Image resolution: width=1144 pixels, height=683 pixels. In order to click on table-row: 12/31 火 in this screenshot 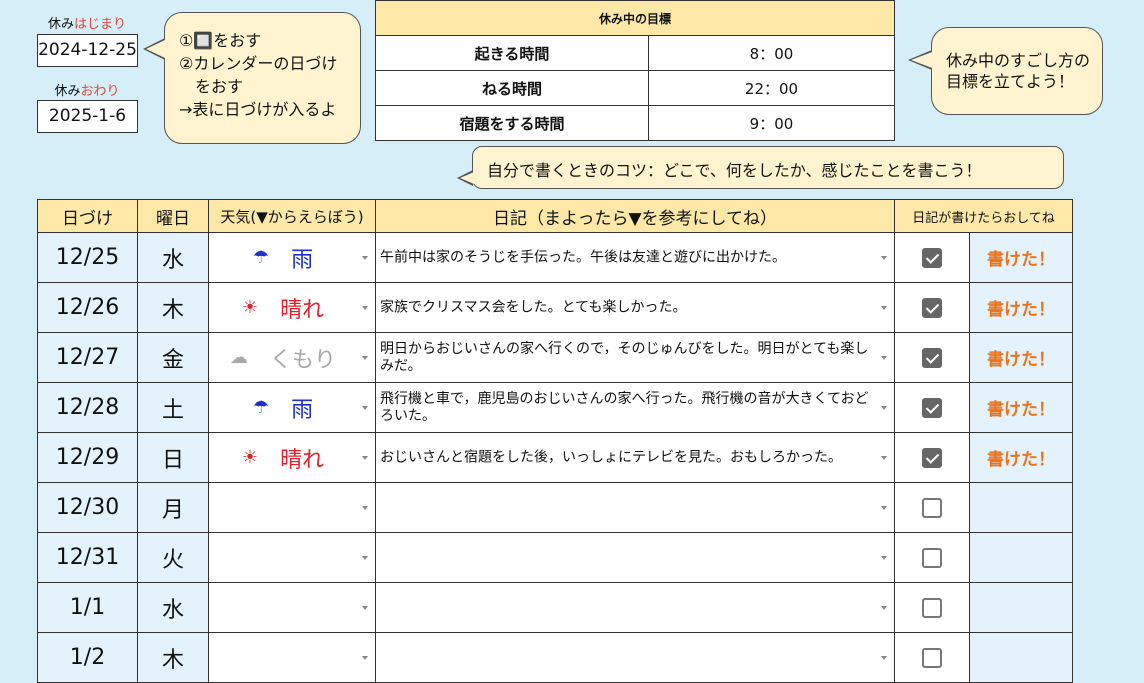, I will do `click(555, 557)`.